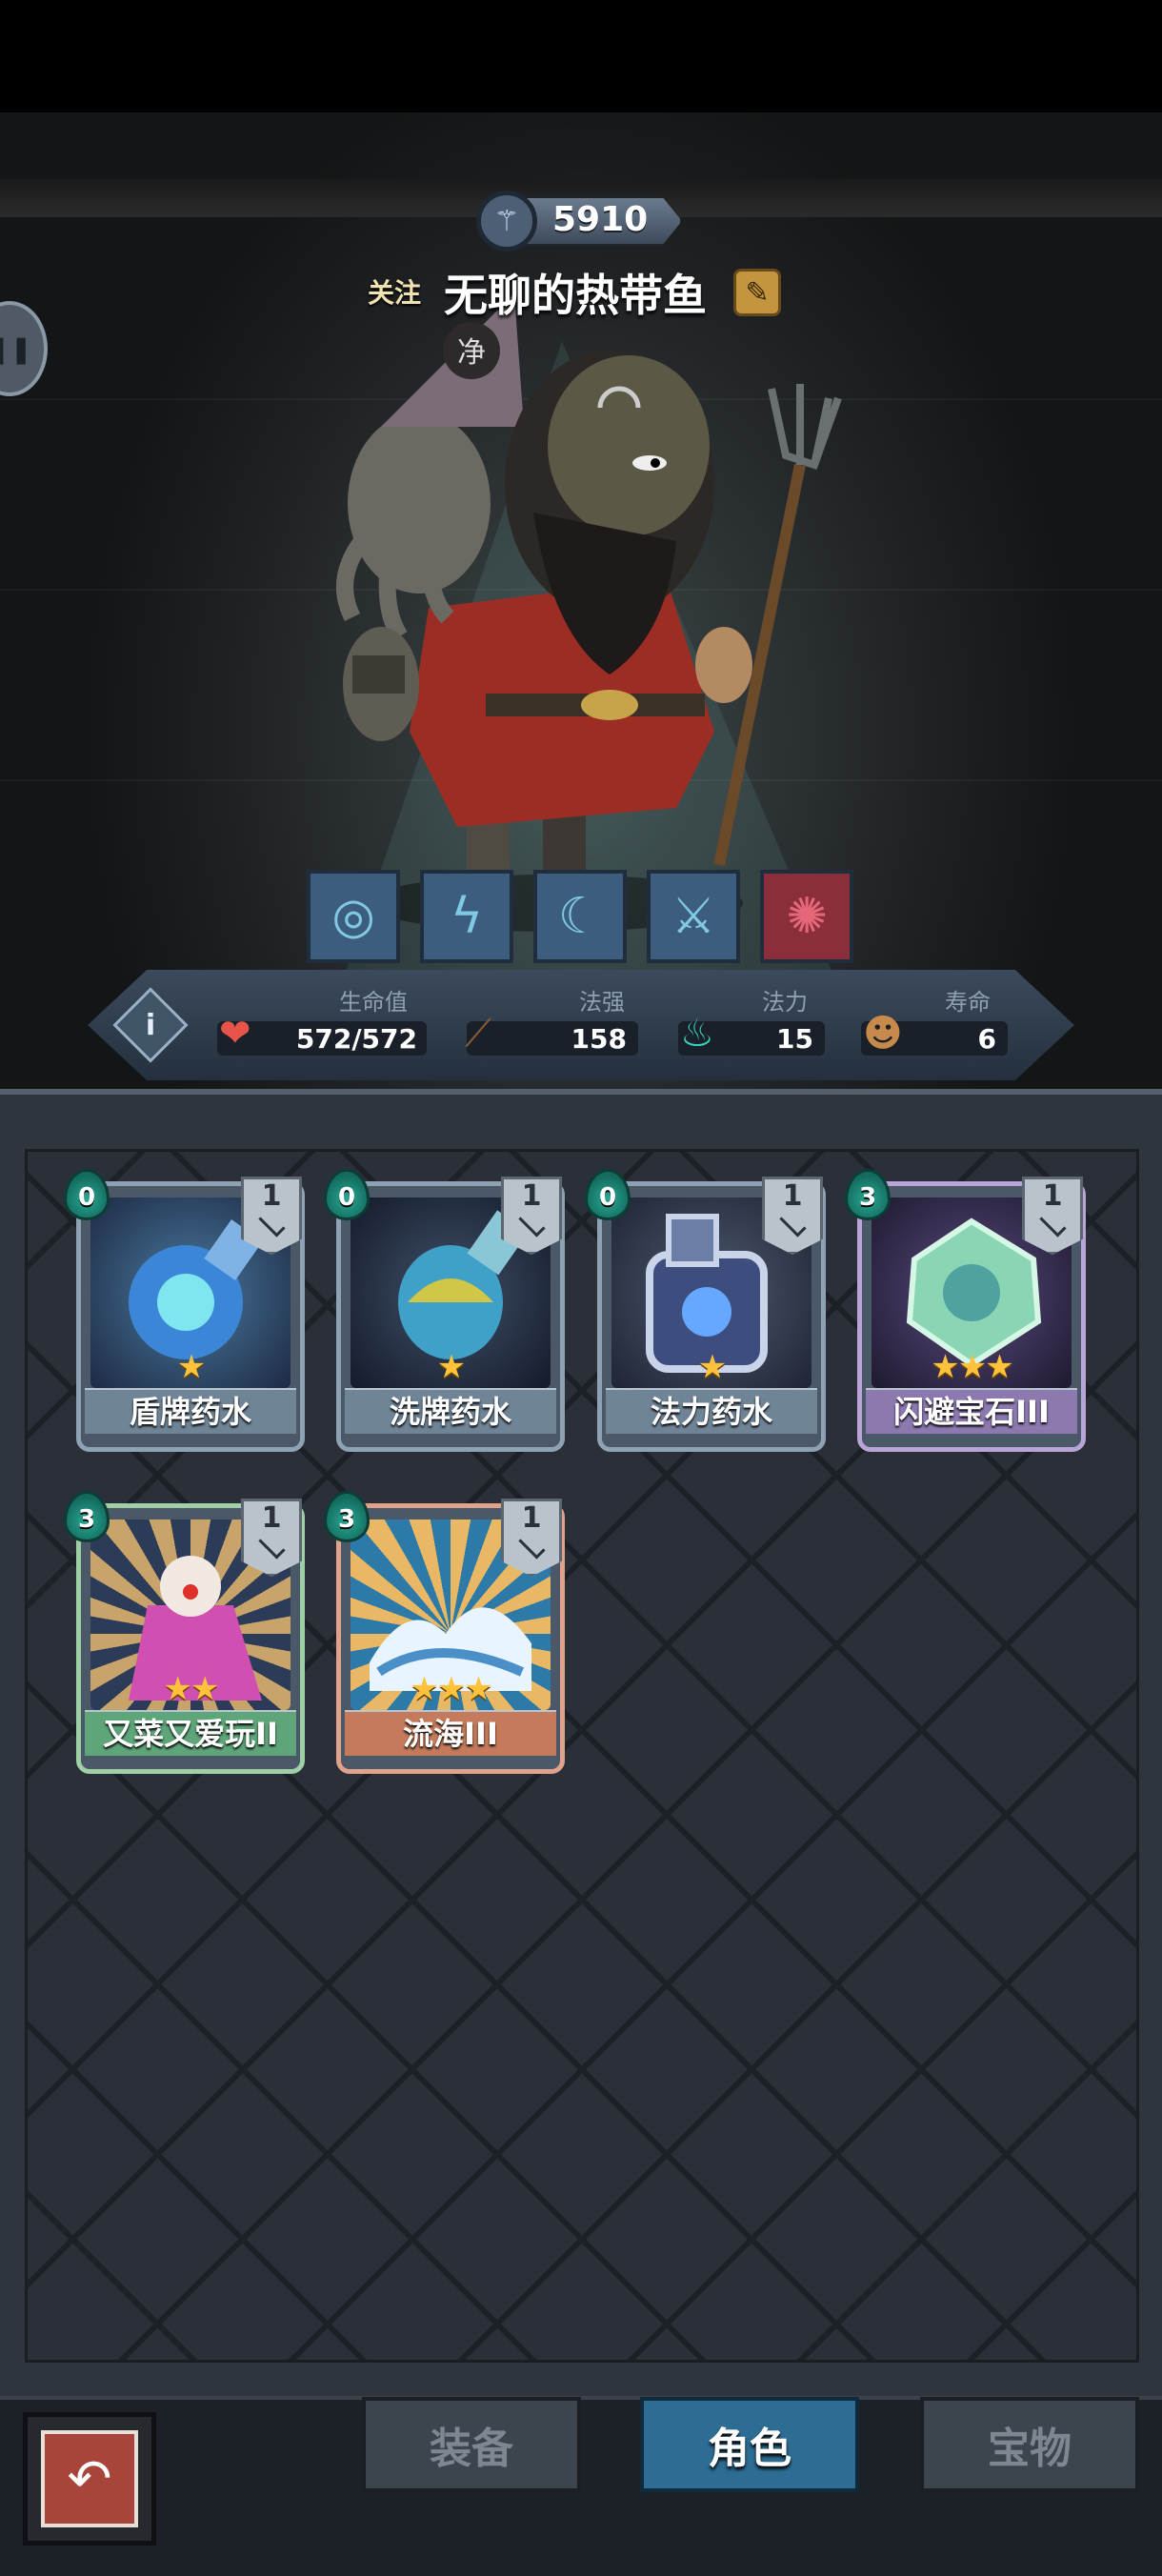 Image resolution: width=1162 pixels, height=2576 pixels. I want to click on card-shuffle-potion: ★ 洗牌药水 0 1, so click(445, 1310).